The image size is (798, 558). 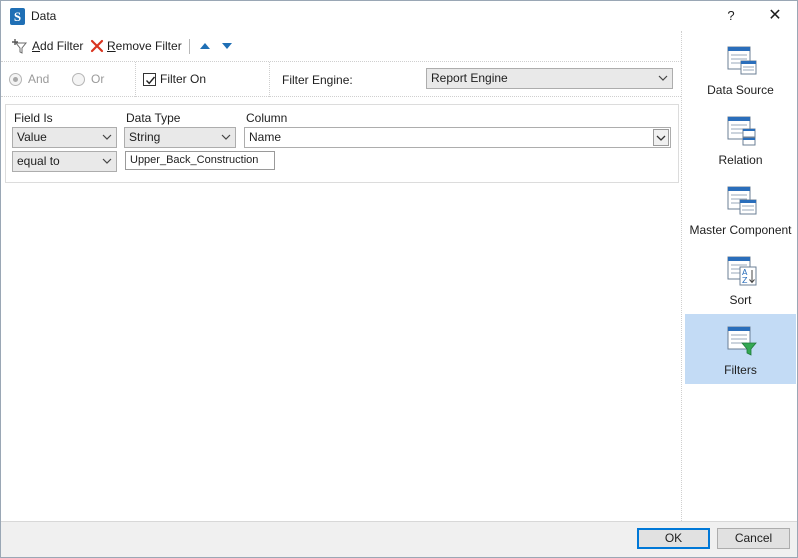 I want to click on filters-icon, so click(x=742, y=341).